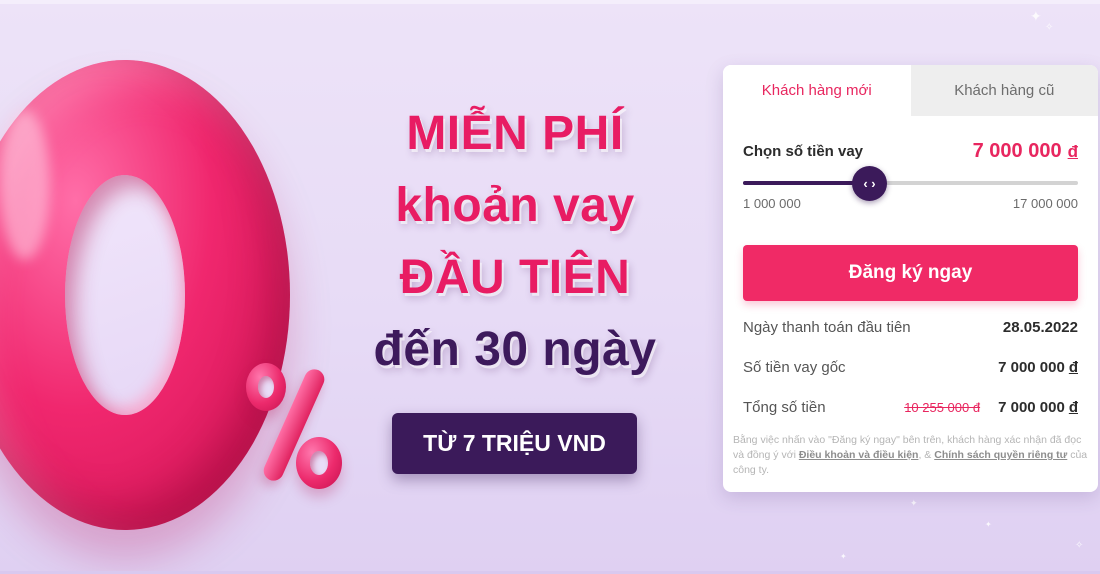 The image size is (1100, 574). I want to click on slider-fill, so click(806, 183).